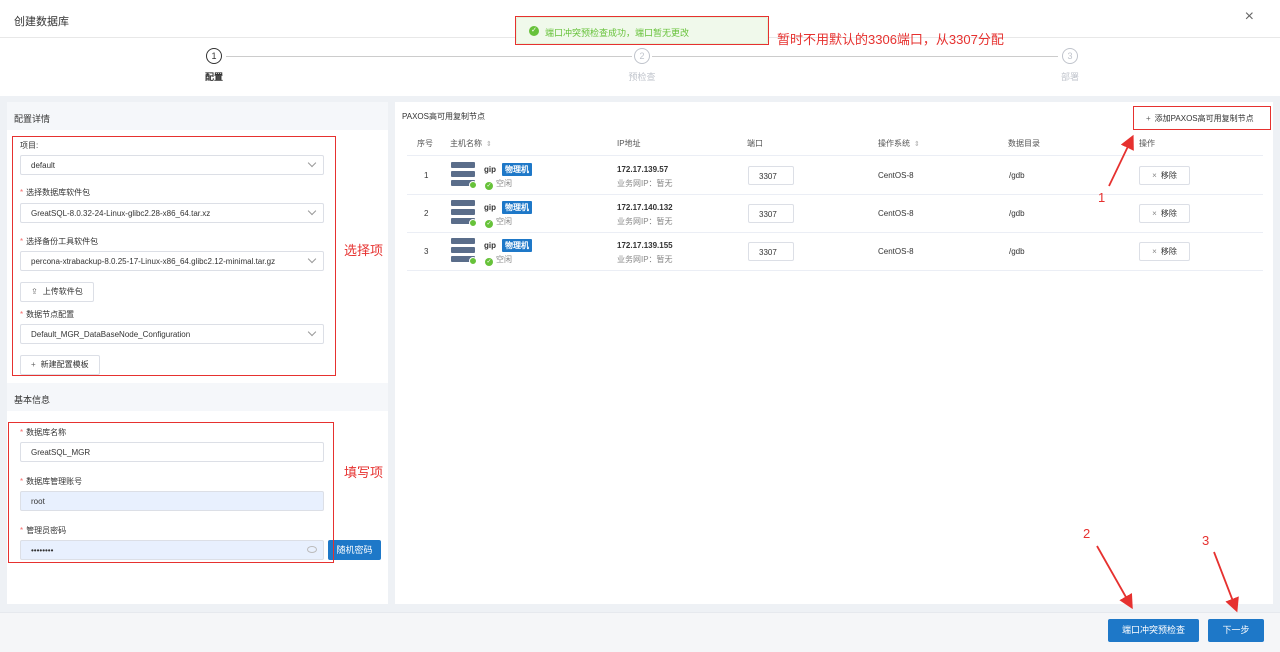 This screenshot has height=652, width=1280. Describe the element at coordinates (1070, 56) in the screenshot. I see `step-number: 3` at that location.